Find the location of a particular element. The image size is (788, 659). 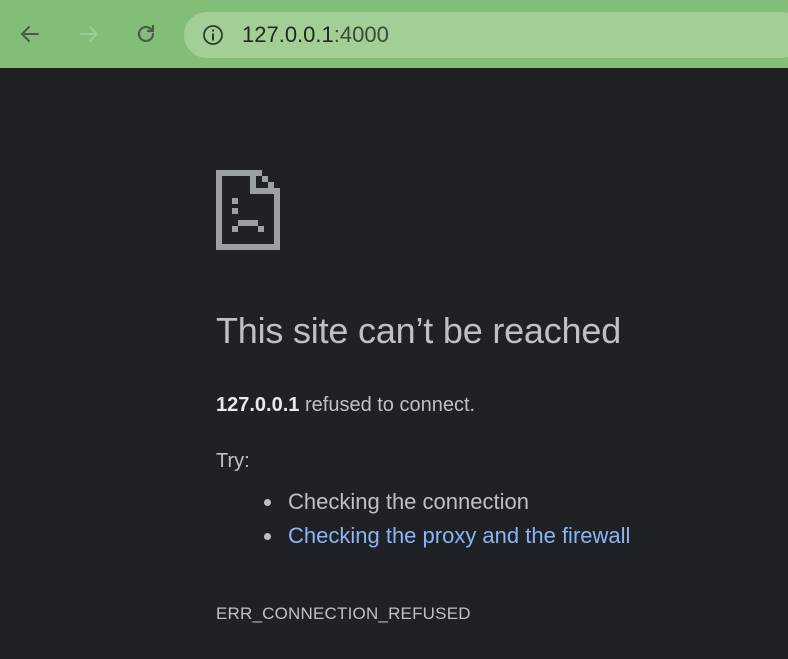

reload-icon is located at coordinates (146, 33).